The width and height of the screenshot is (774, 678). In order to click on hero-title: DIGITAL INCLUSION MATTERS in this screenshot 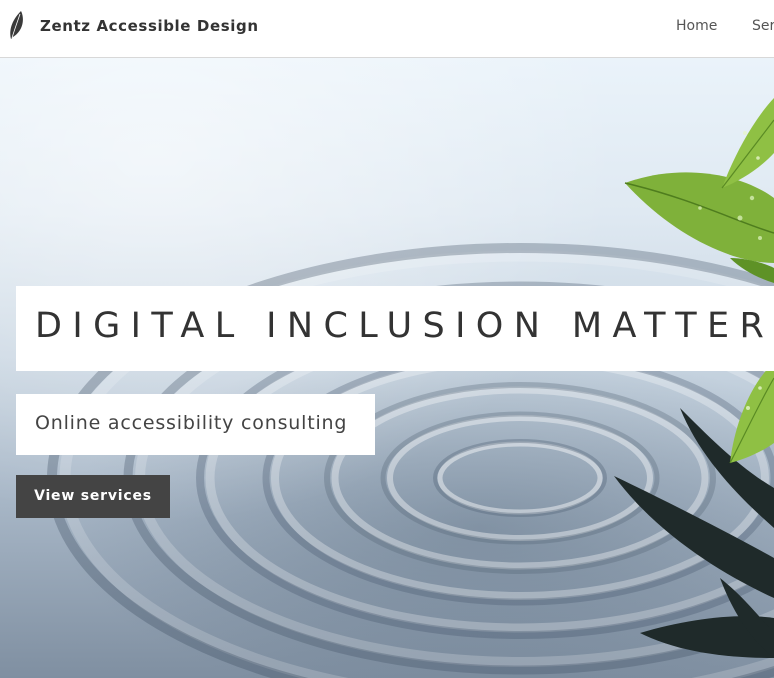, I will do `click(404, 326)`.